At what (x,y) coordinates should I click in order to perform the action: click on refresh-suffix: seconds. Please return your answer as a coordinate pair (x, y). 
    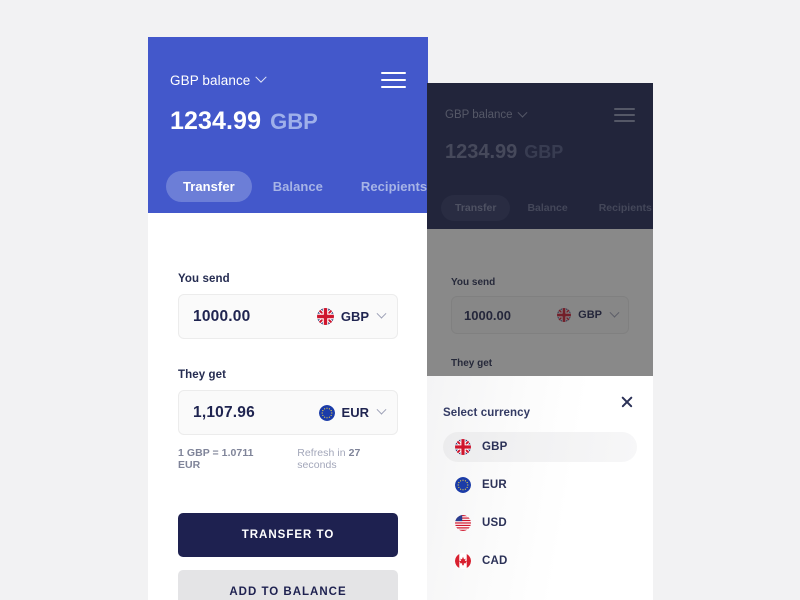
    Looking at the image, I should click on (317, 465).